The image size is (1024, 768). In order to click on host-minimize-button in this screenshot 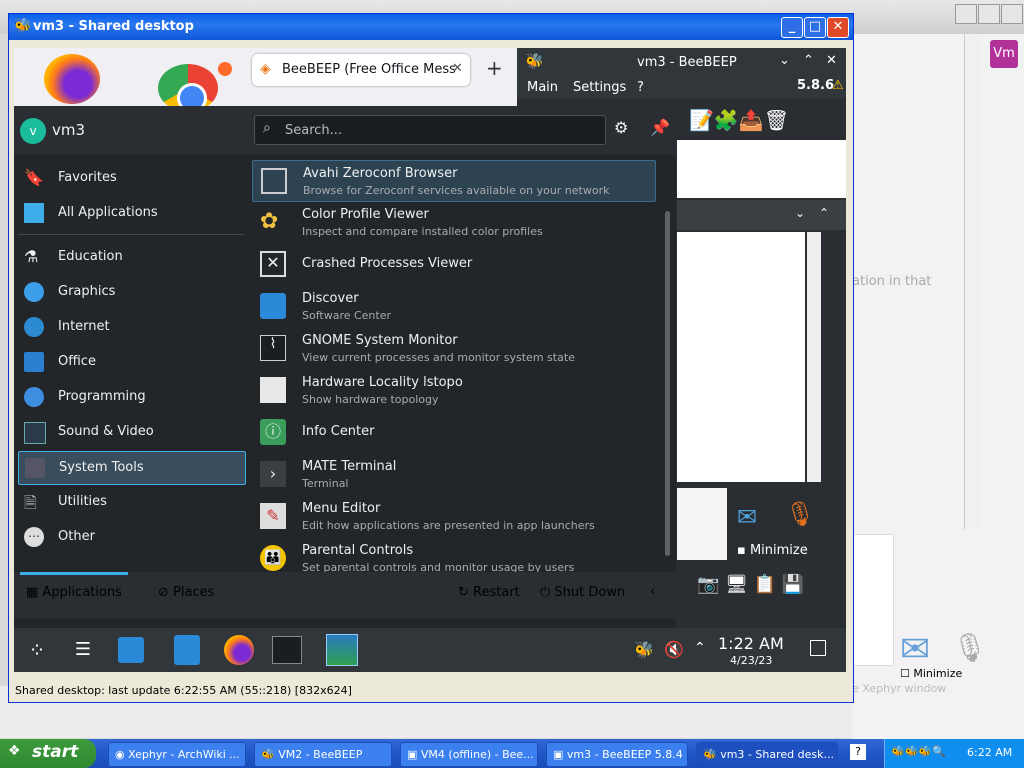, I will do `click(966, 14)`.